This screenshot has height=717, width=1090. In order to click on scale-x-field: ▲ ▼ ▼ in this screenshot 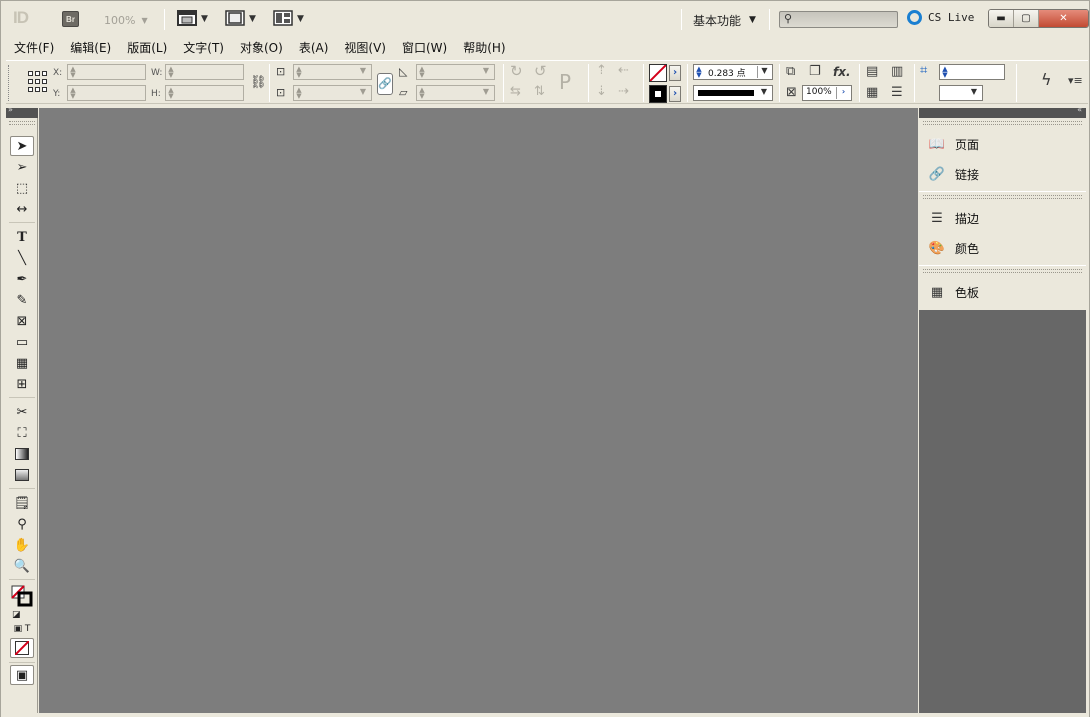, I will do `click(332, 72)`.